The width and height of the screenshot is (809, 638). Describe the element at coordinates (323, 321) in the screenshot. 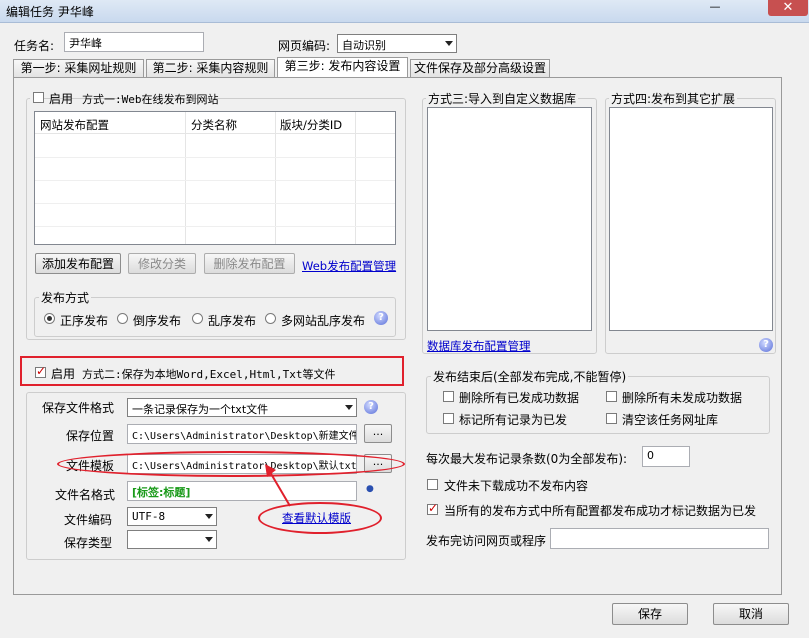

I see `radio-multi-random-label: 多网站乱序发布` at that location.